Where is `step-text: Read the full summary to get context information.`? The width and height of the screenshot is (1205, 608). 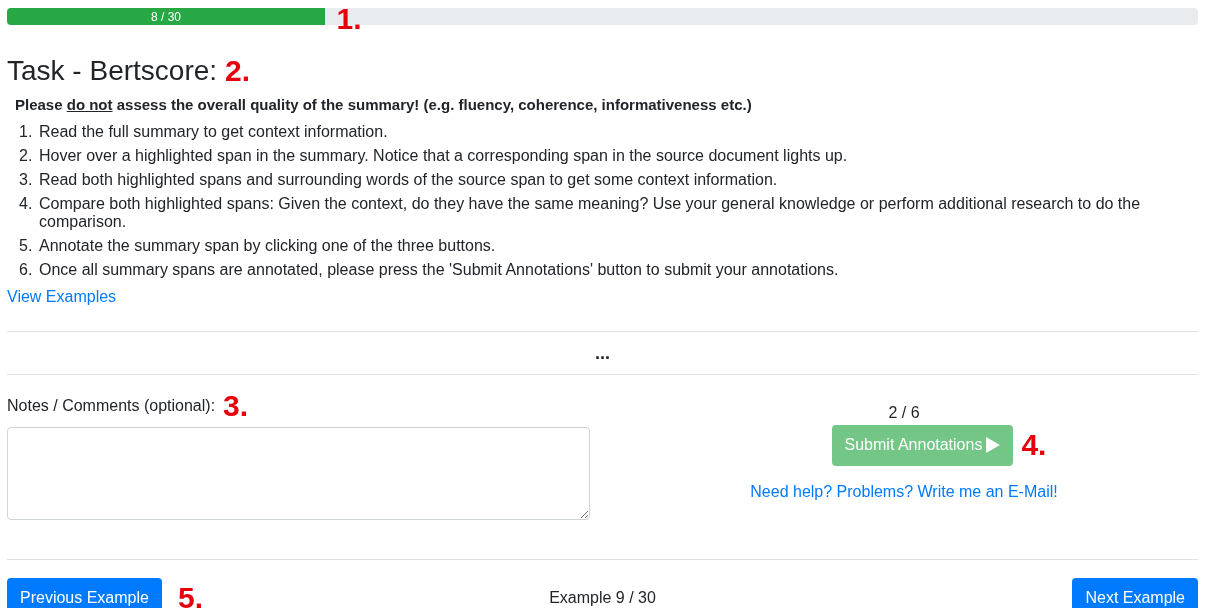
step-text: Read the full summary to get context information. is located at coordinates (213, 131).